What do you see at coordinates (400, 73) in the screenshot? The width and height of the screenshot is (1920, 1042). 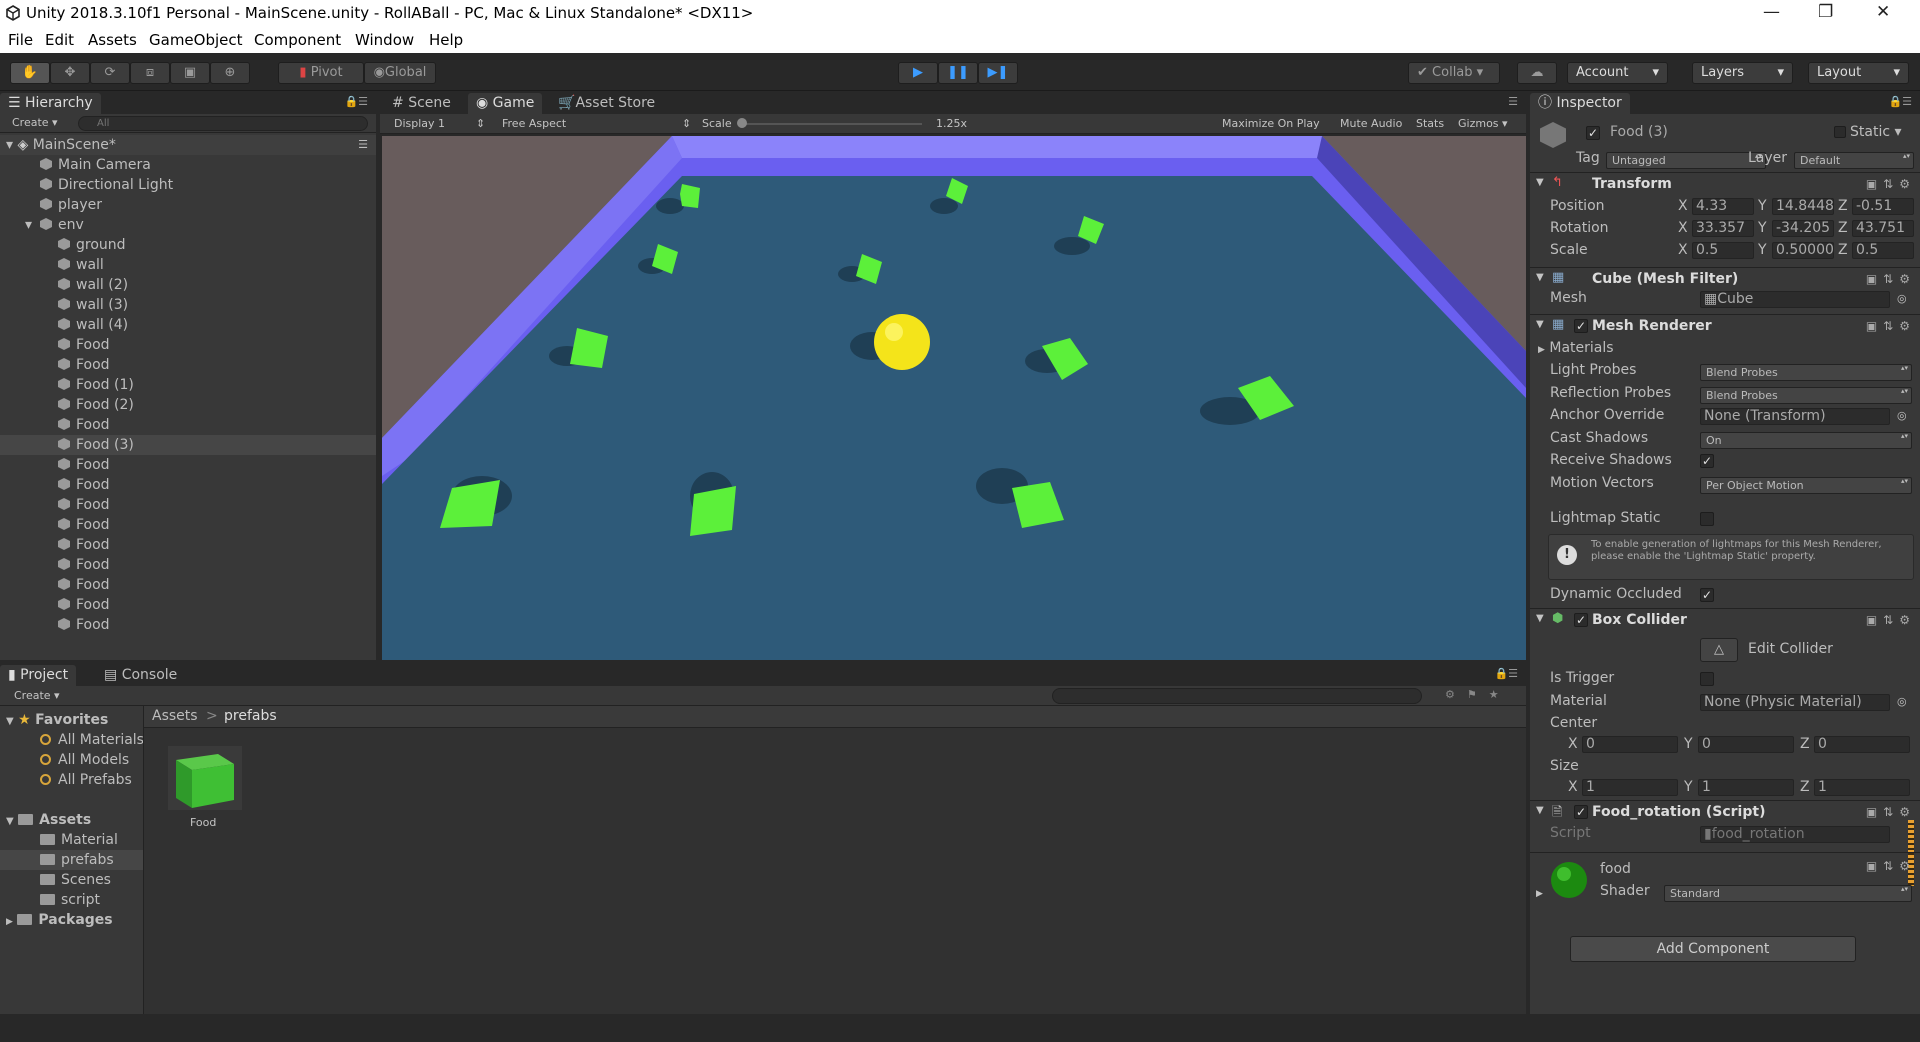 I see `global-toggle: ◉Global` at bounding box center [400, 73].